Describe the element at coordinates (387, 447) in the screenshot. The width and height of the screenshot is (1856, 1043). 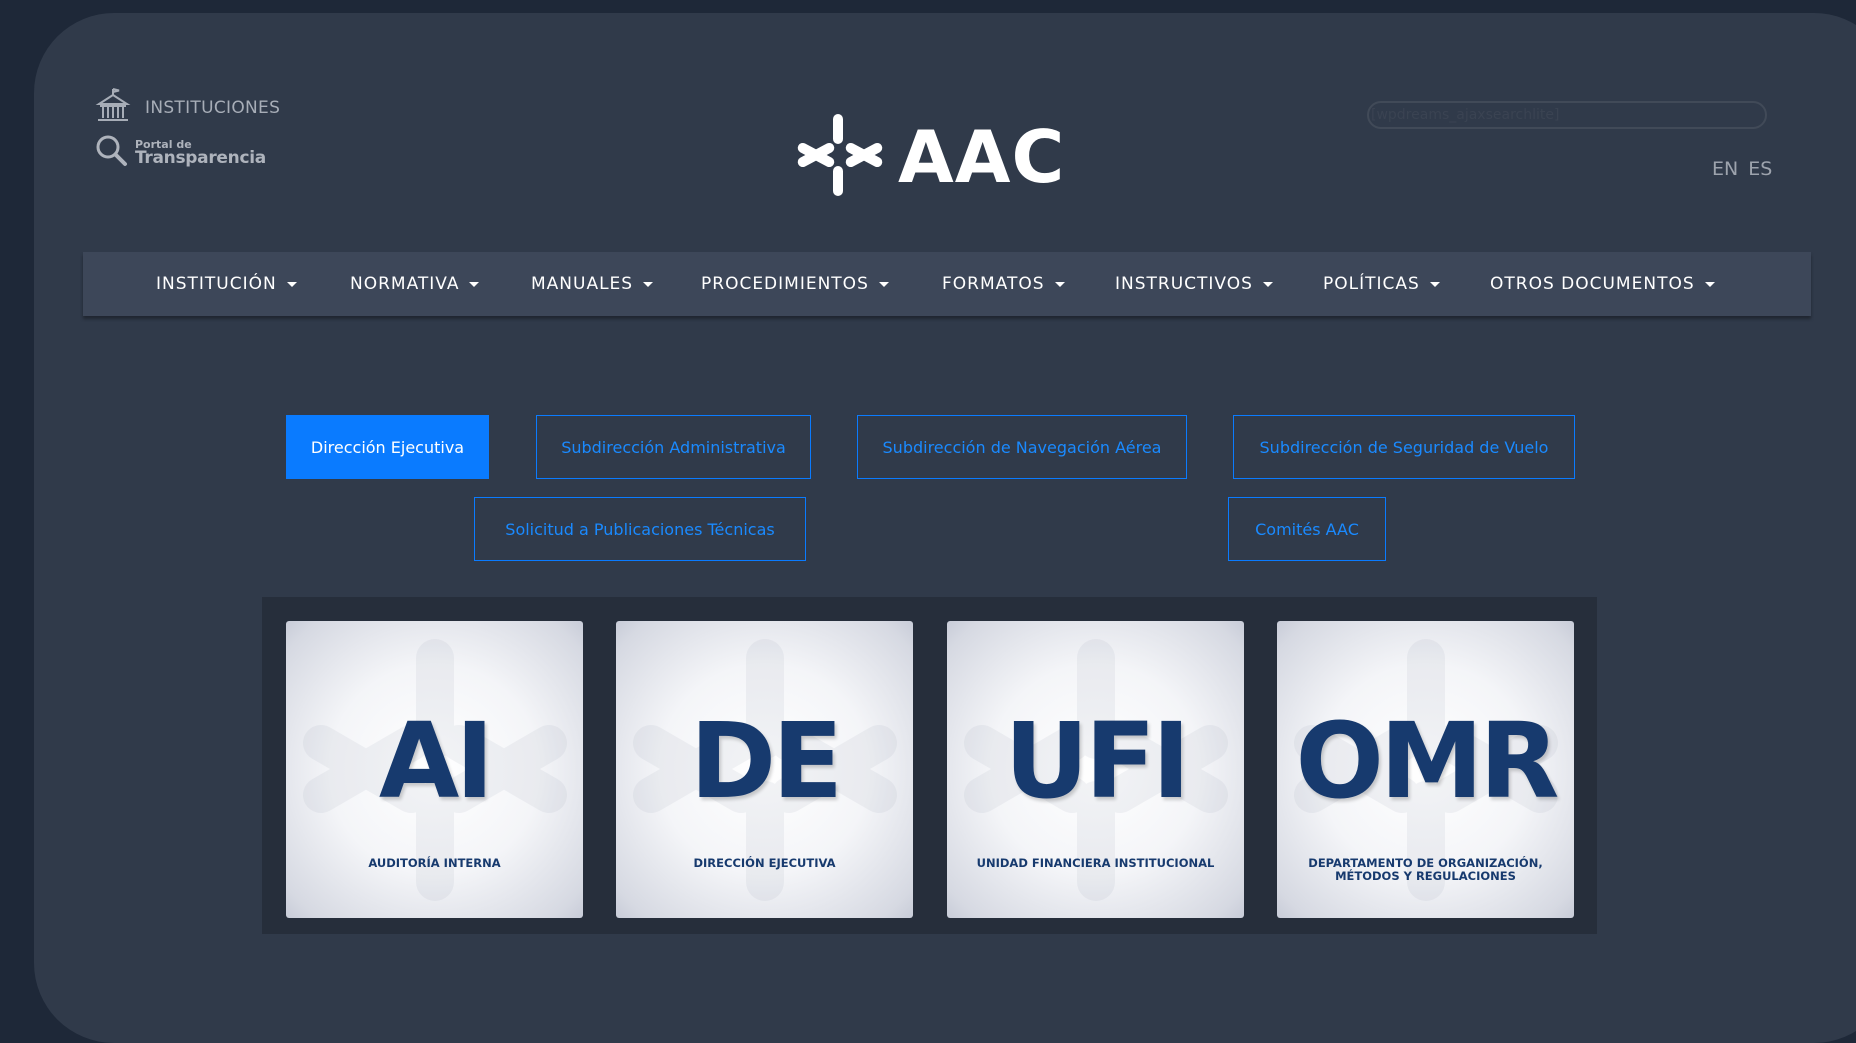
I see `filter-direccion-ejecutiva: Dirección Ejecutiva` at that location.